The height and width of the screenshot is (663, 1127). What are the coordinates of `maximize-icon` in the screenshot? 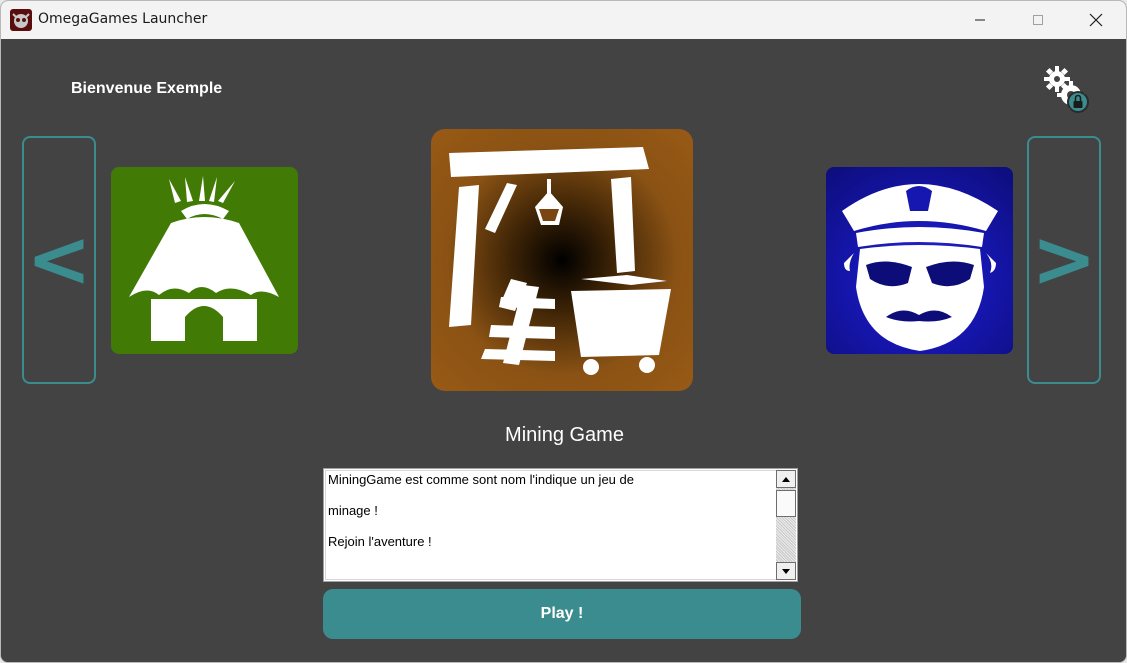 It's located at (1038, 20).